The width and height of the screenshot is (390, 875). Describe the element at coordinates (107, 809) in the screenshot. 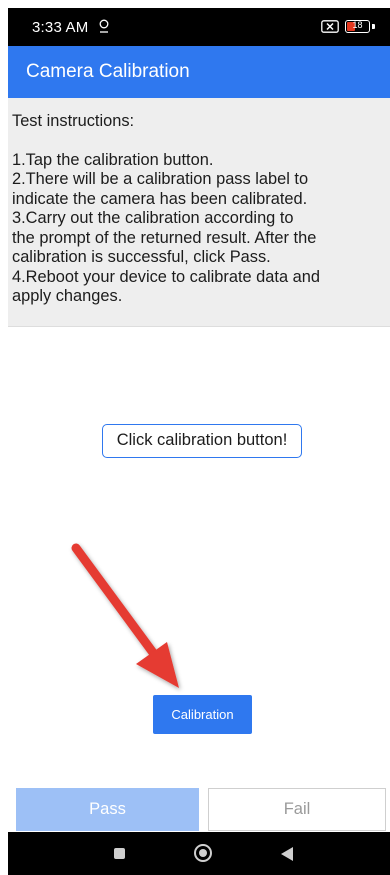

I see `pass-button: Pass` at that location.